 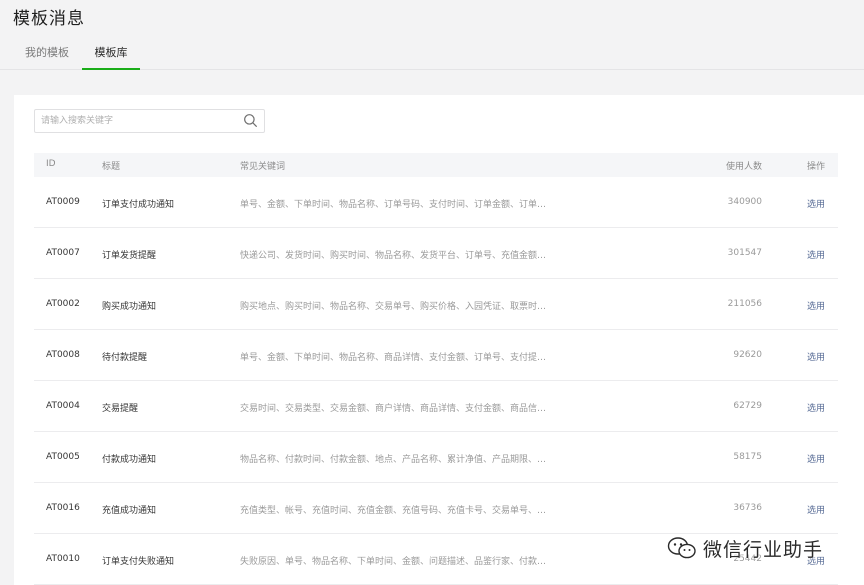 What do you see at coordinates (63, 508) in the screenshot?
I see `cell-id: AT0016` at bounding box center [63, 508].